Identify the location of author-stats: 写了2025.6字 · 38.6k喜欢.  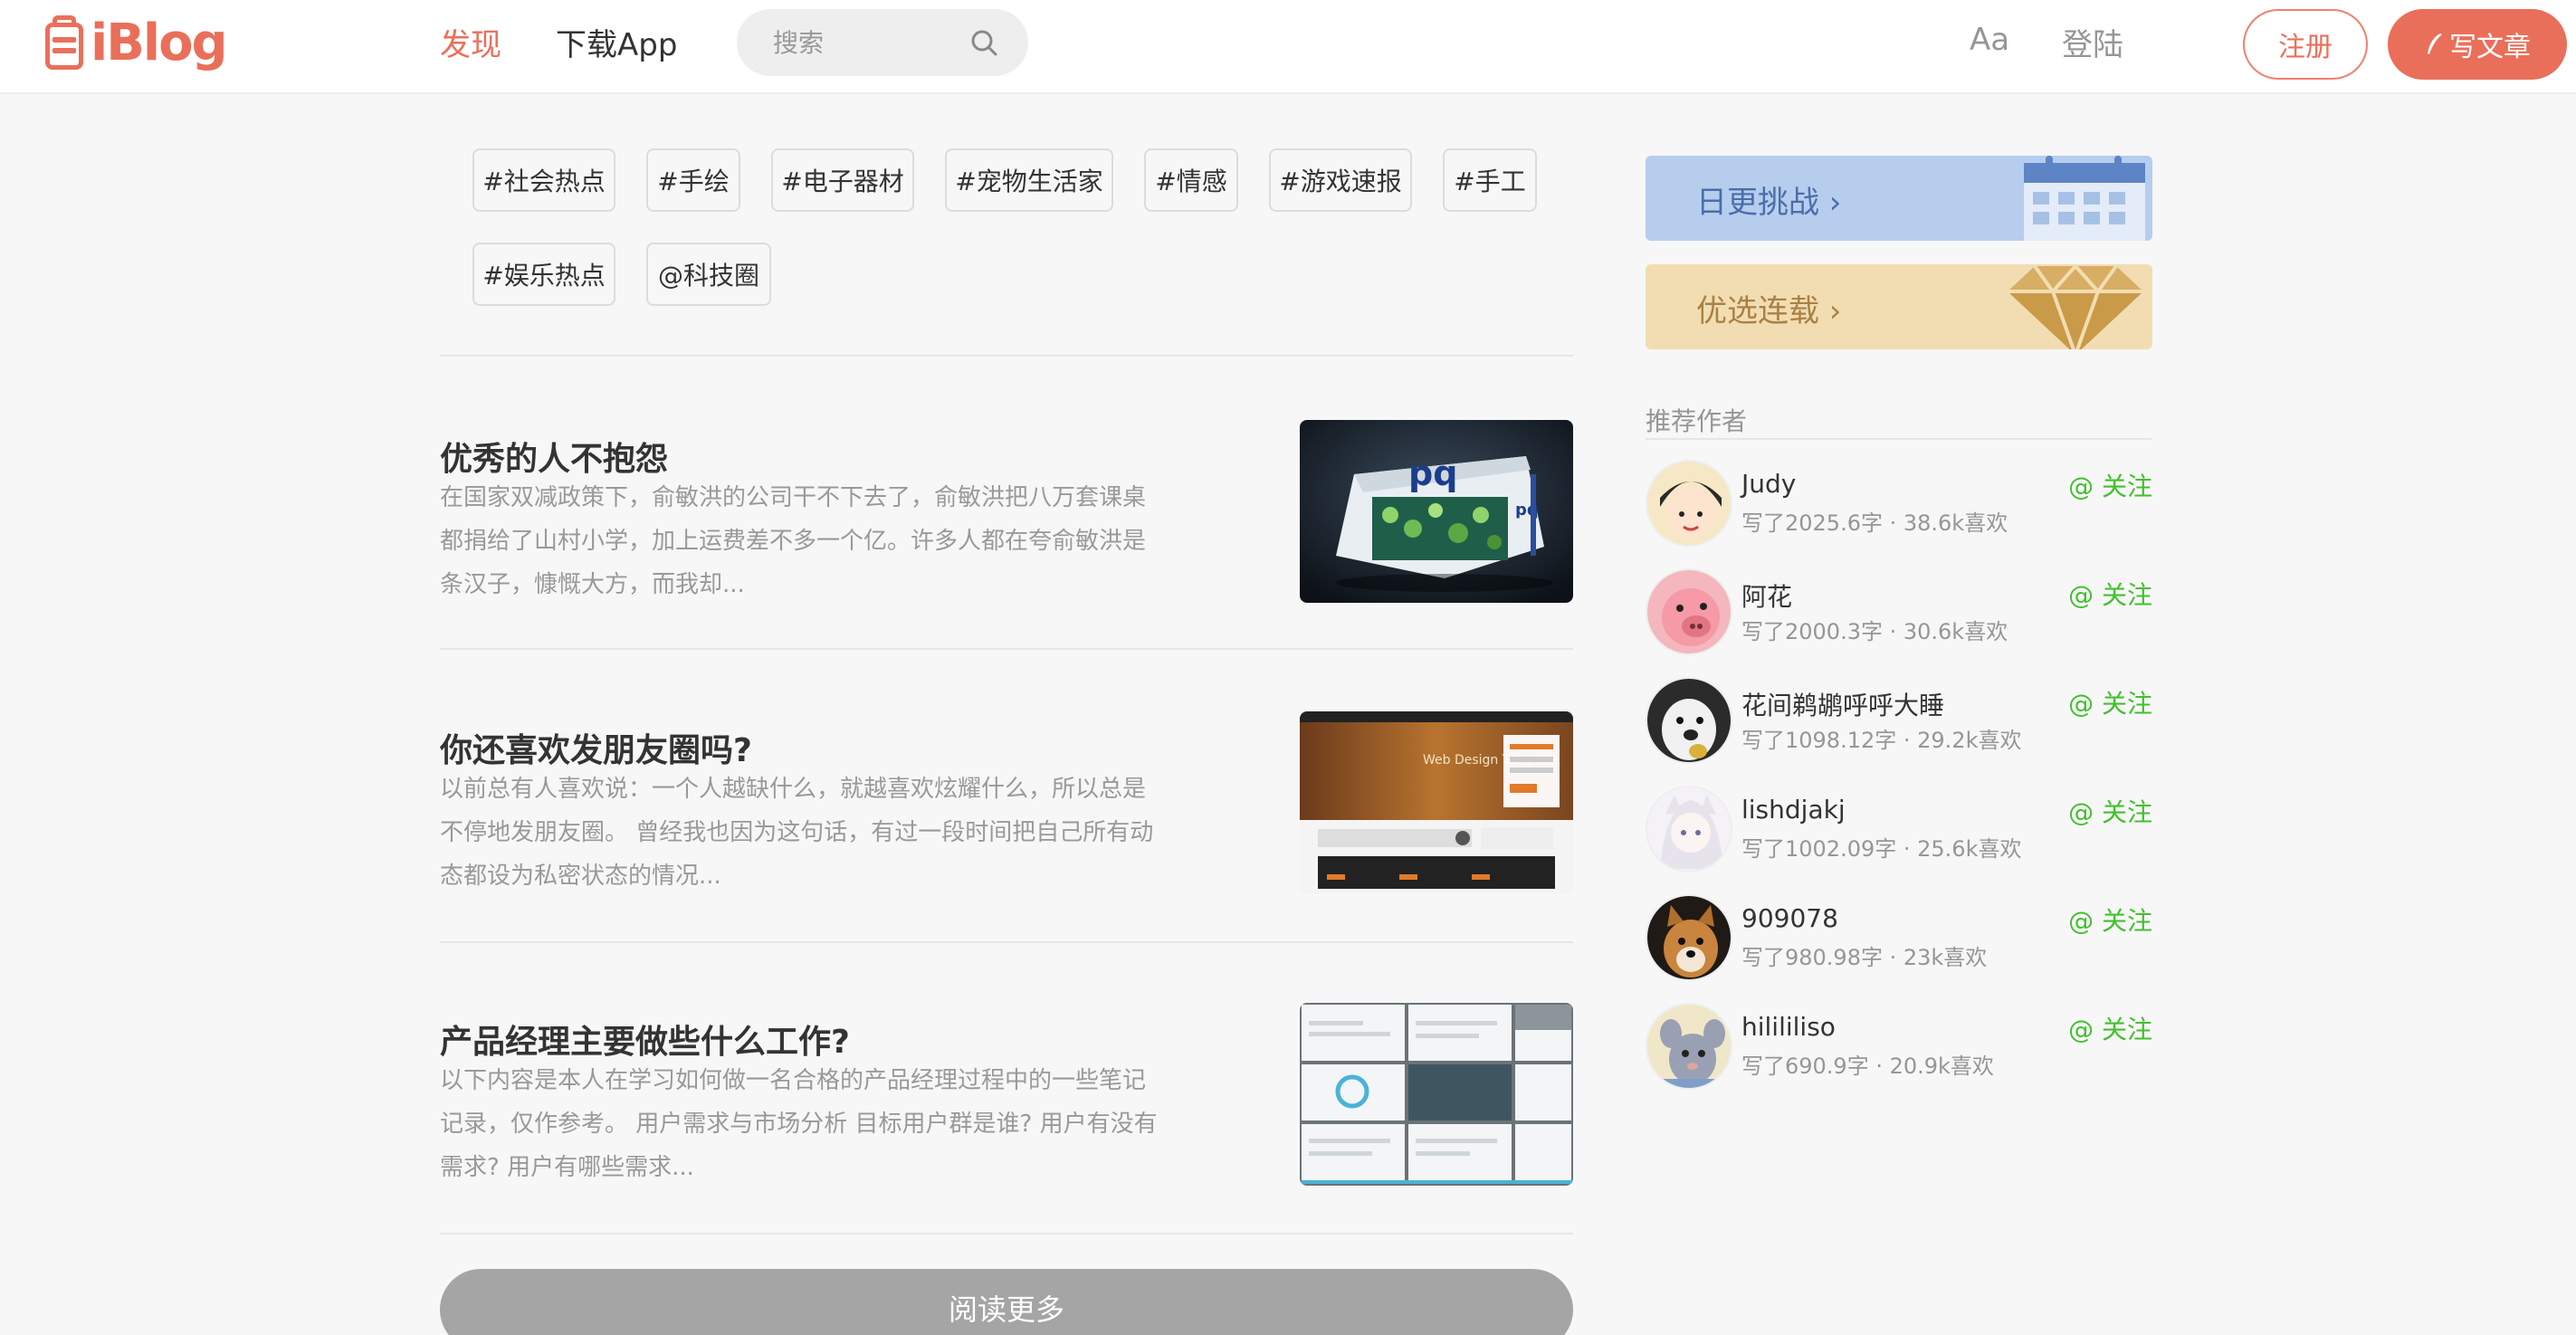
(1875, 523).